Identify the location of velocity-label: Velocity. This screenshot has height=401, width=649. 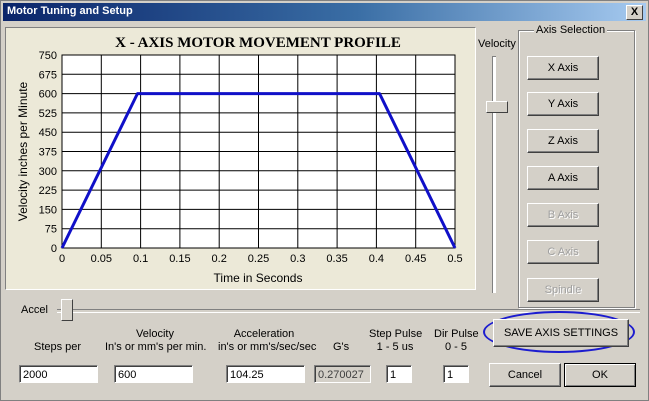
(155, 334).